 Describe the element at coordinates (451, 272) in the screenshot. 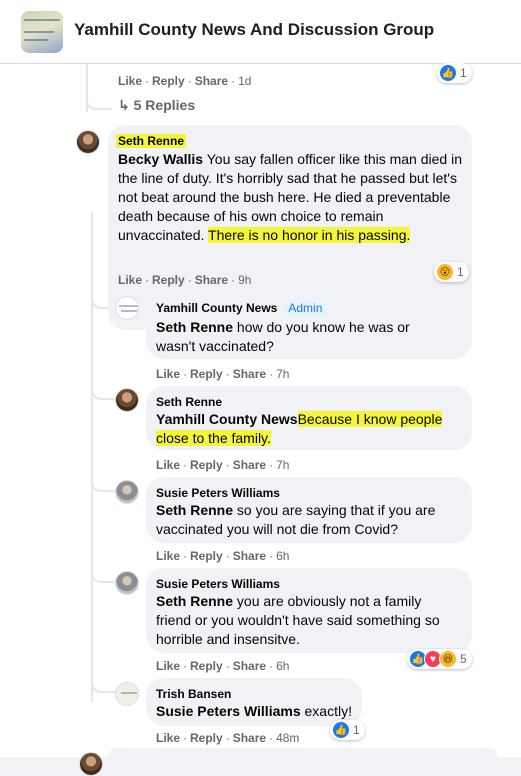

I see `reaction-summary: 😮 1` at that location.